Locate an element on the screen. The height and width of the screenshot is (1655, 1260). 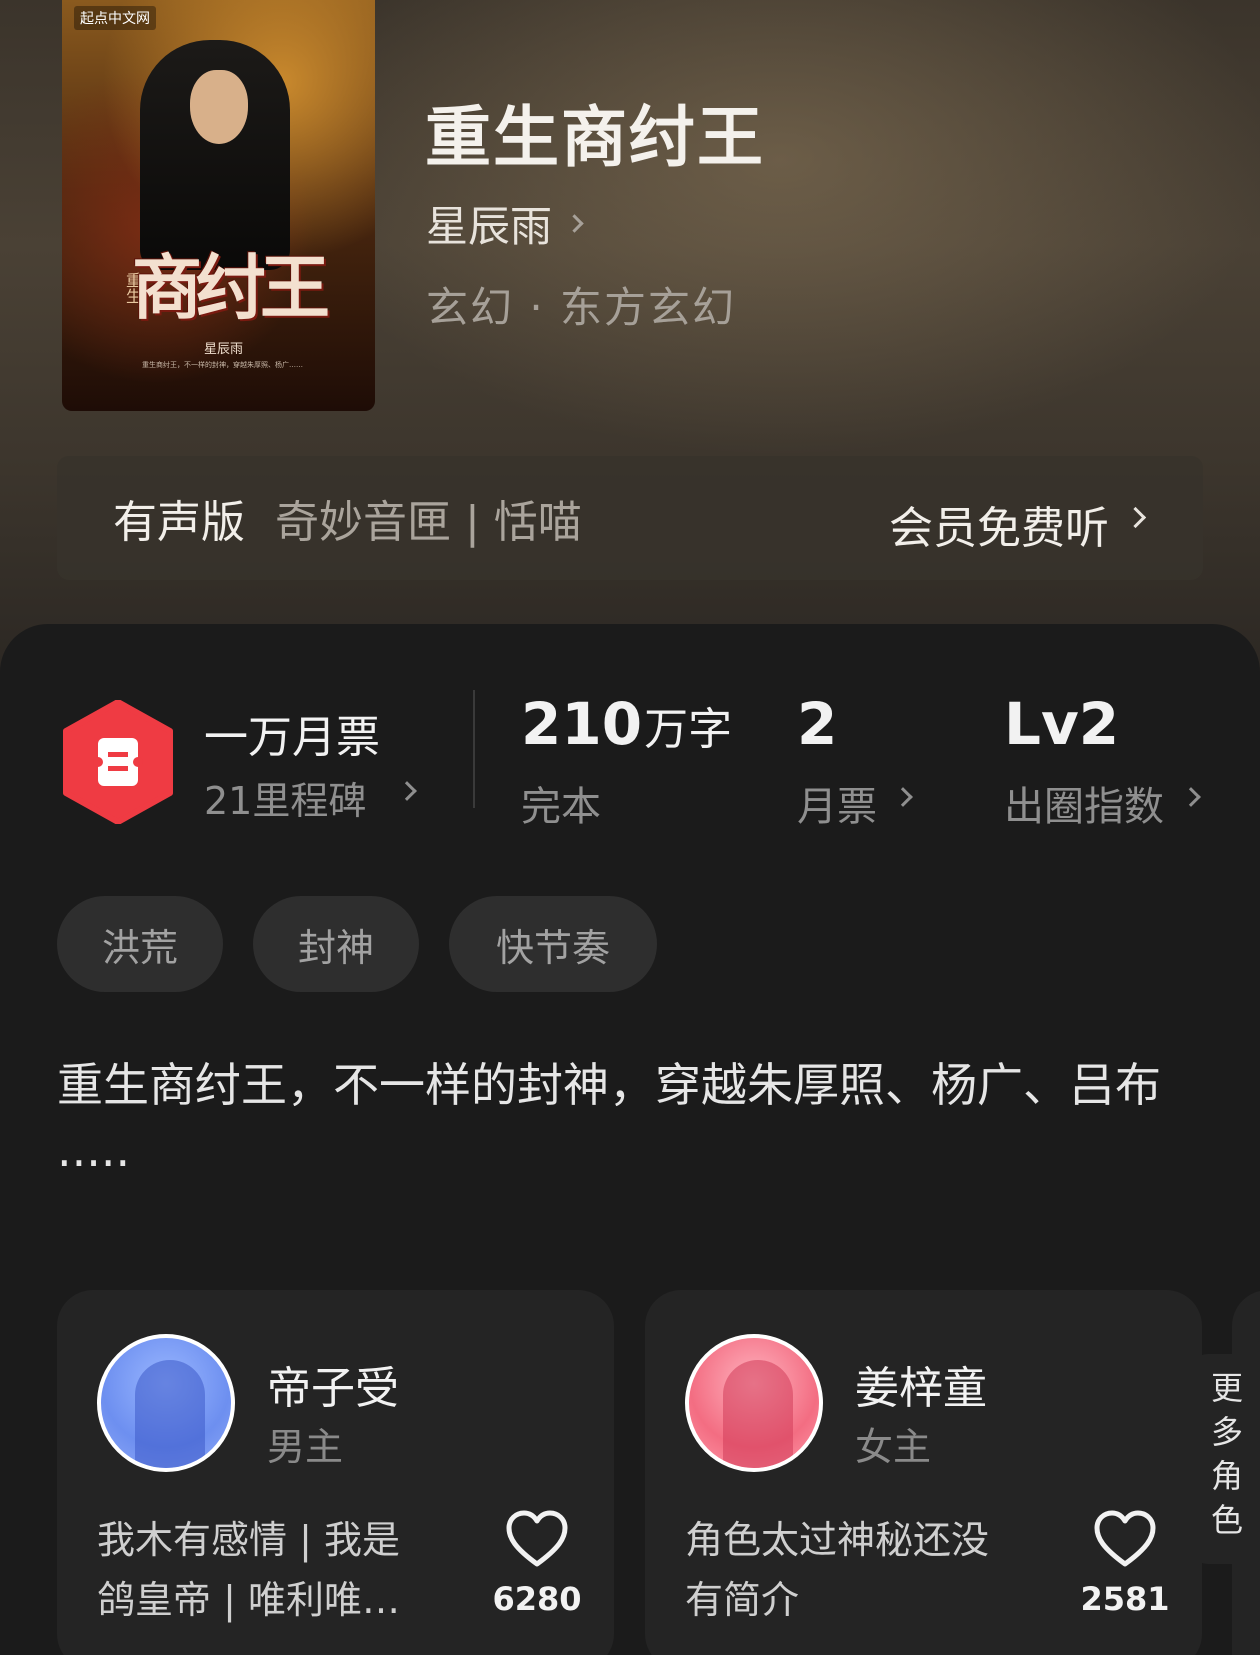
word-count: 210万字 is located at coordinates (627, 724).